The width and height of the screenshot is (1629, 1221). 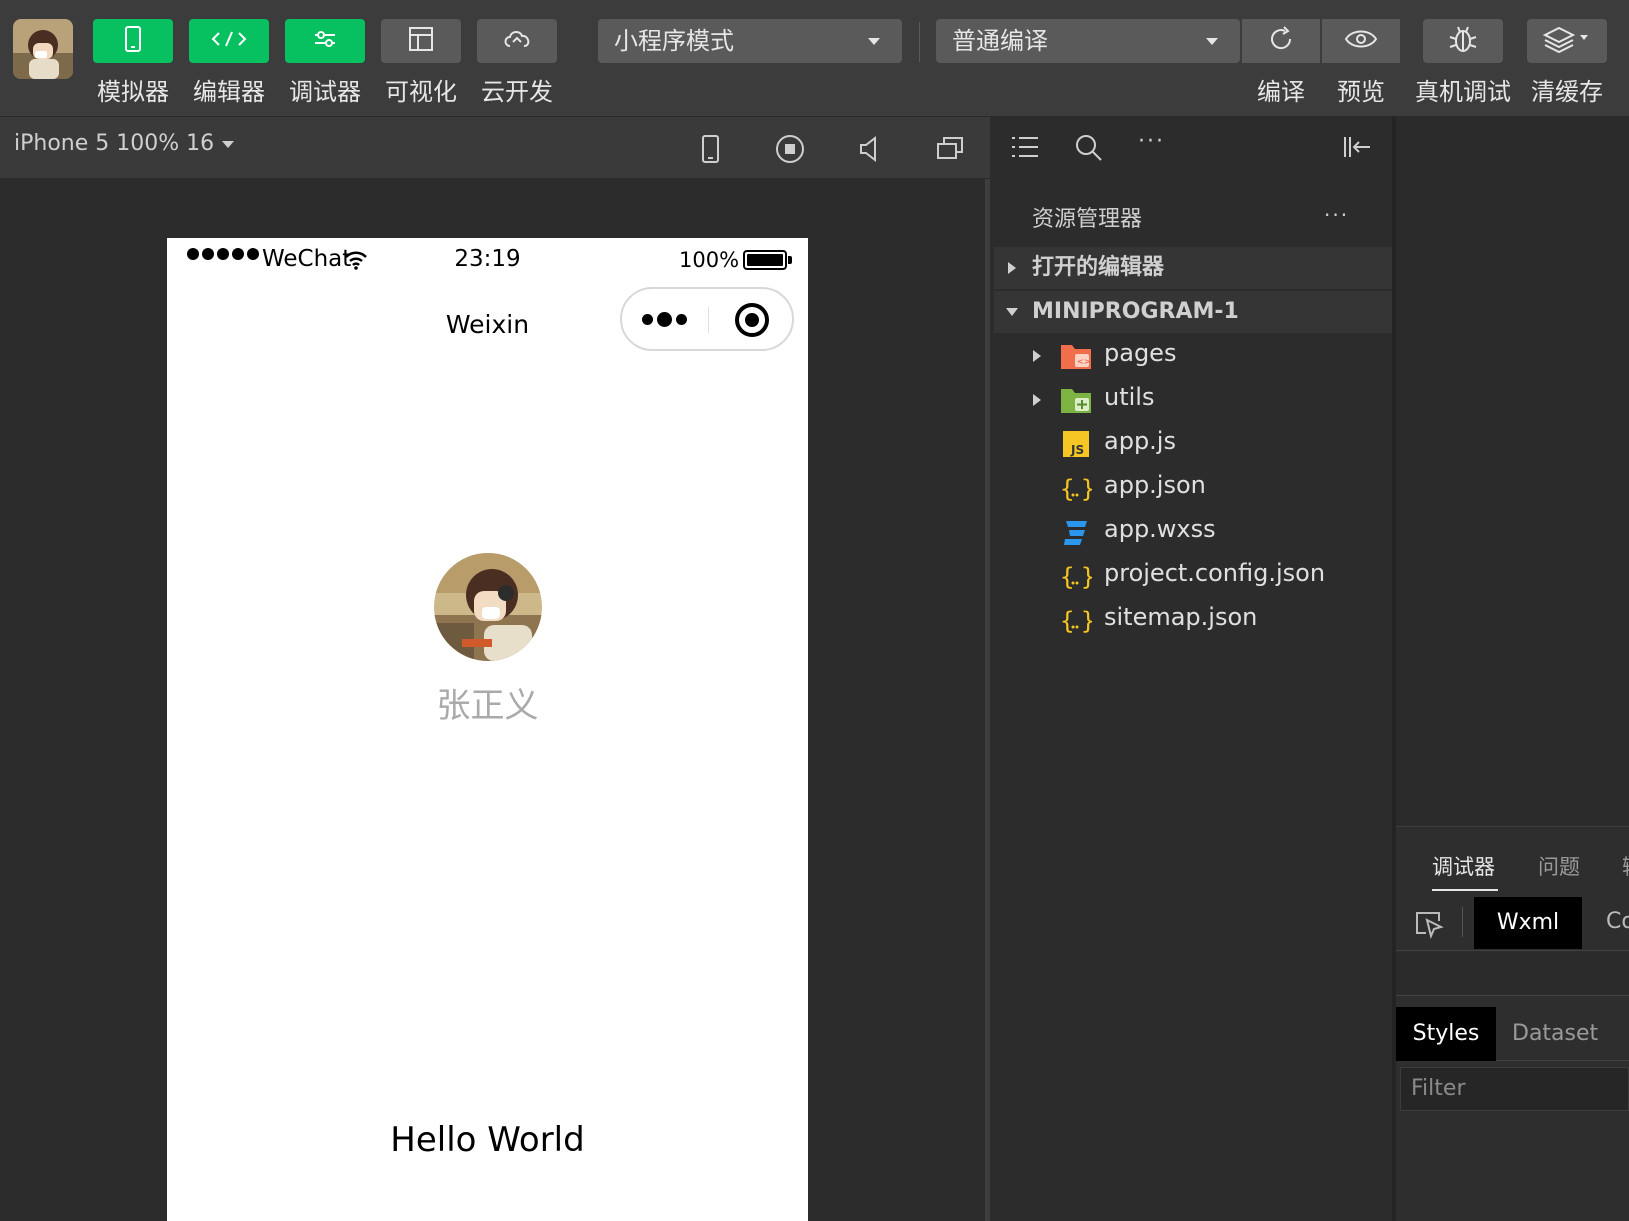 I want to click on debugger-panel: 调试器 问题 输 Wxml Co Styles Dataset Filter, so click(x=1512, y=1023).